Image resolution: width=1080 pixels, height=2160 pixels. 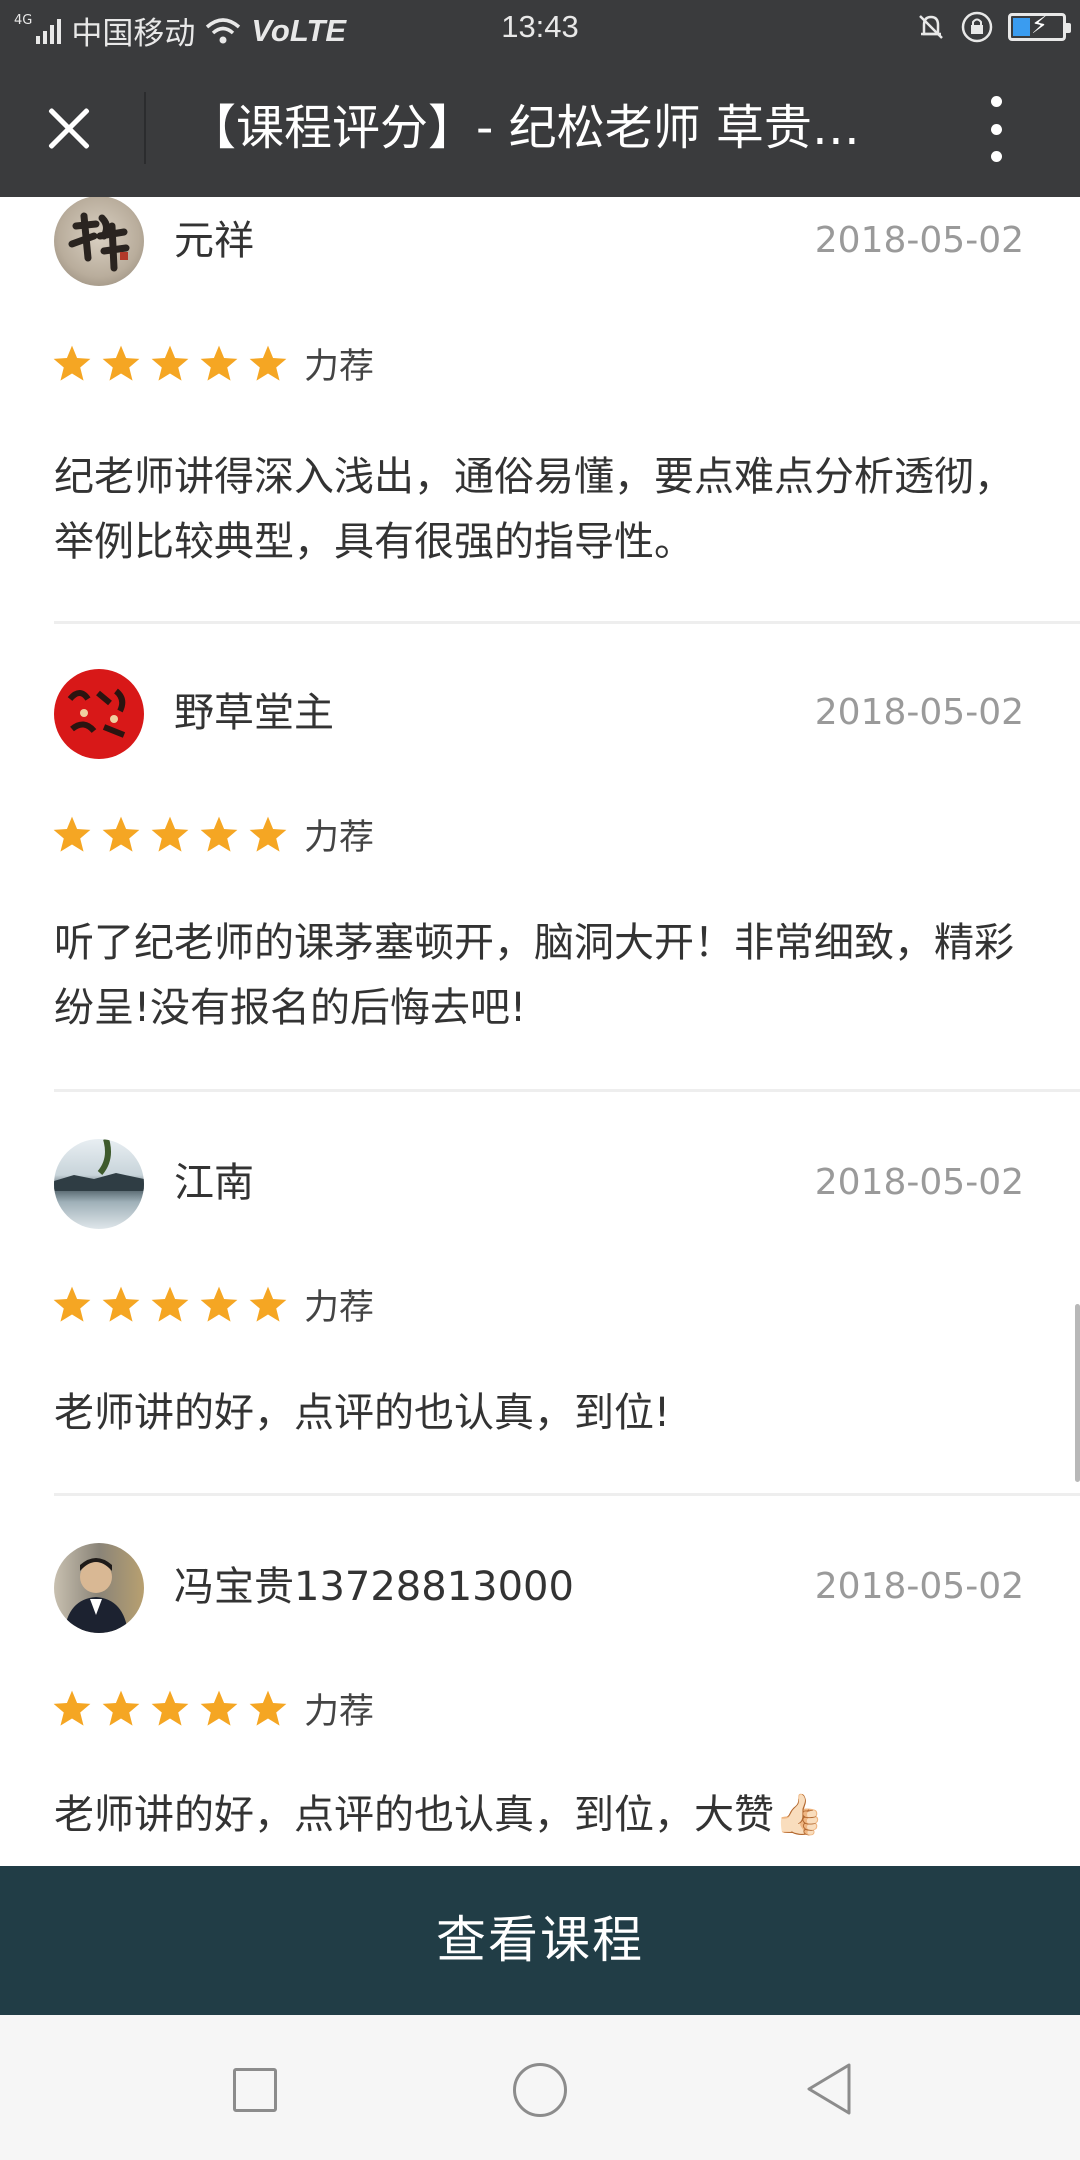 What do you see at coordinates (254, 713) in the screenshot?
I see `review-username: 野草堂主` at bounding box center [254, 713].